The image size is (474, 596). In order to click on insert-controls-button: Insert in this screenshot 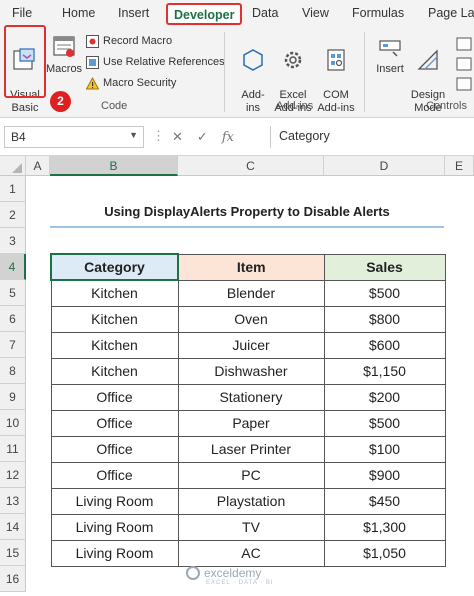, I will do `click(390, 55)`.